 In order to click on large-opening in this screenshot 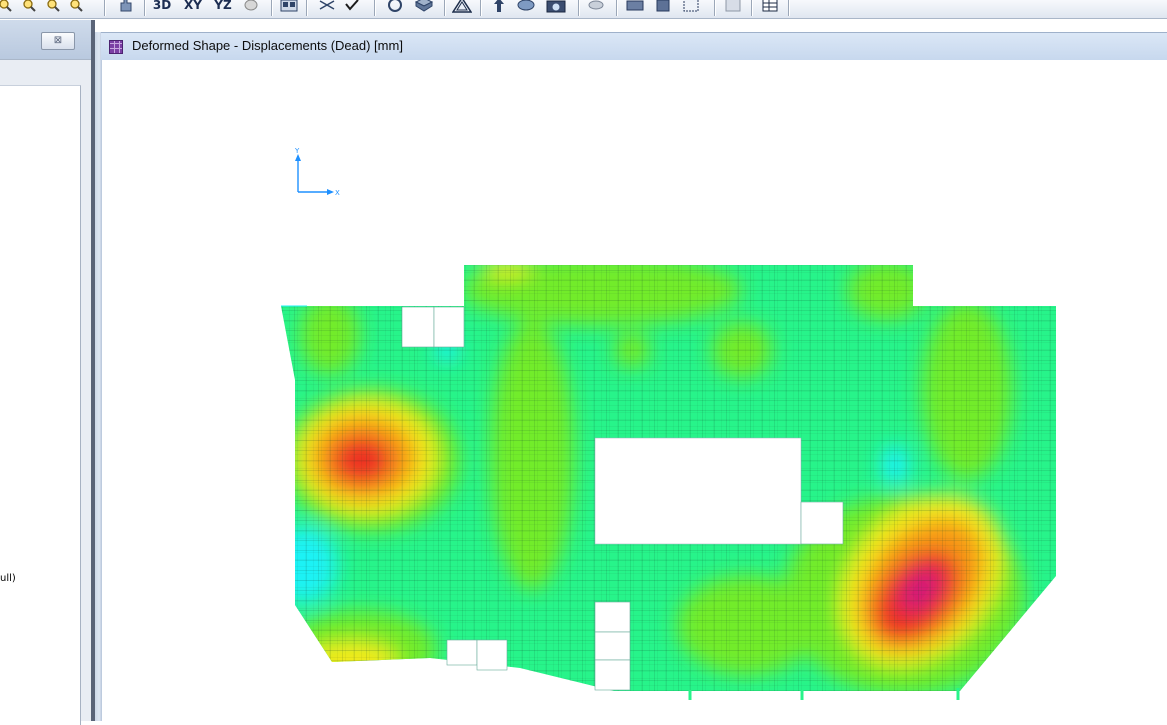, I will do `click(698, 491)`.